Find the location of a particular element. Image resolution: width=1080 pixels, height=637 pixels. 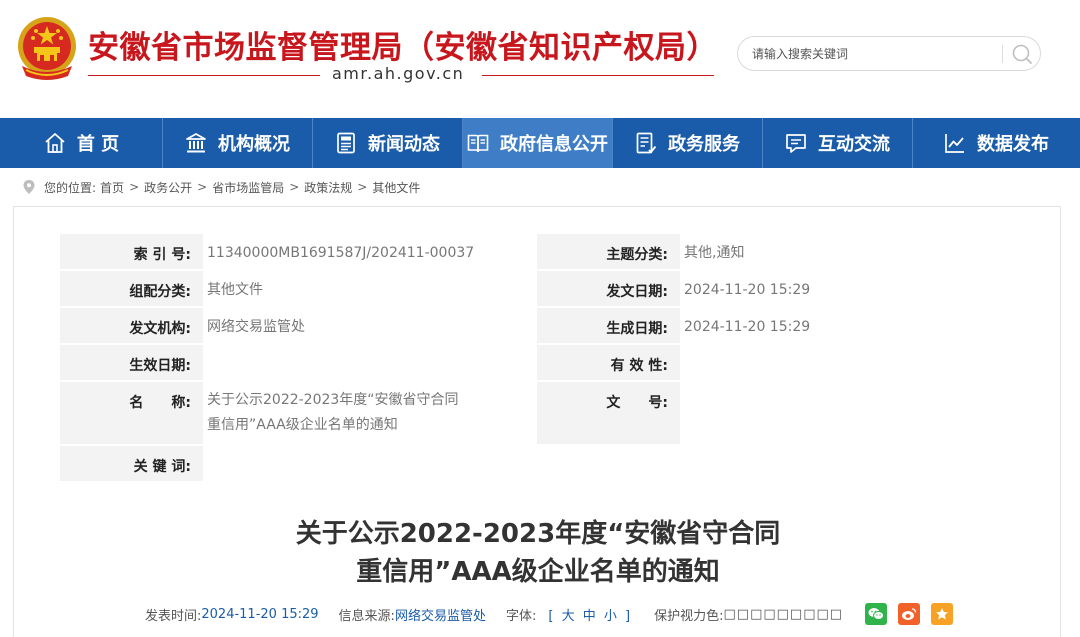

validity-value is located at coordinates (847, 362).